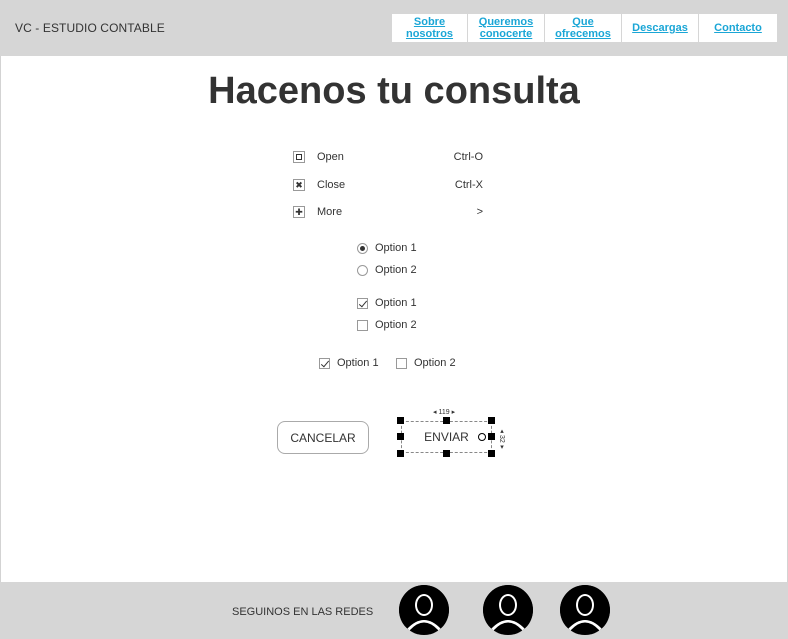  Describe the element at coordinates (444, 412) in the screenshot. I see `width-dimension-label: ◂ 119 ▸` at that location.